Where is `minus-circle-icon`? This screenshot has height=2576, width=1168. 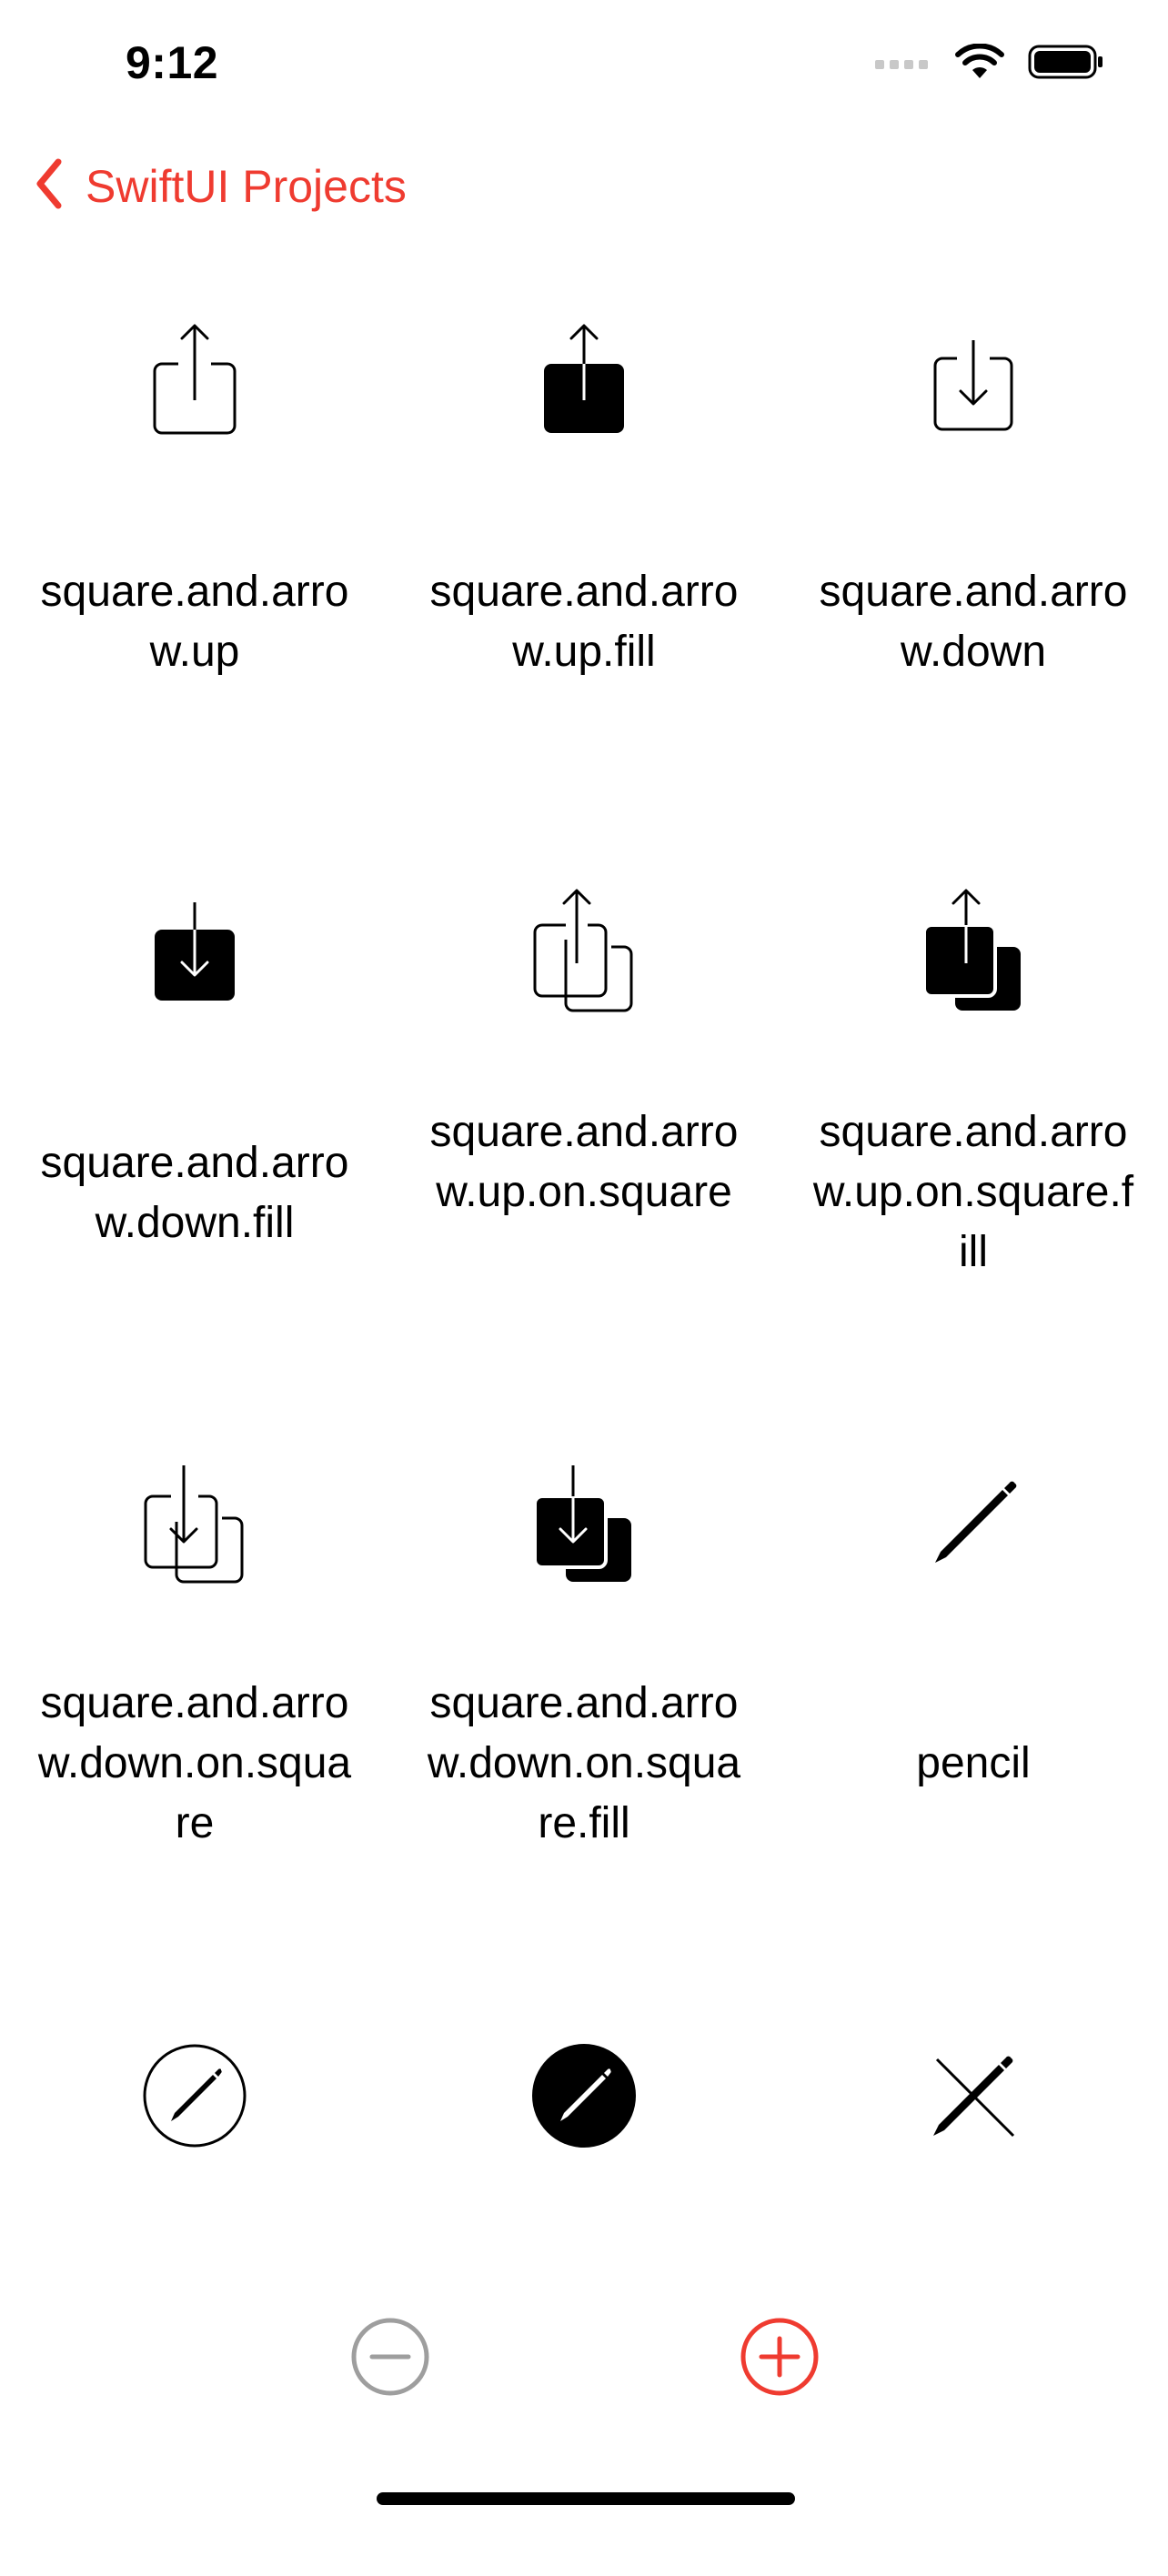
minus-circle-icon is located at coordinates (390, 2357).